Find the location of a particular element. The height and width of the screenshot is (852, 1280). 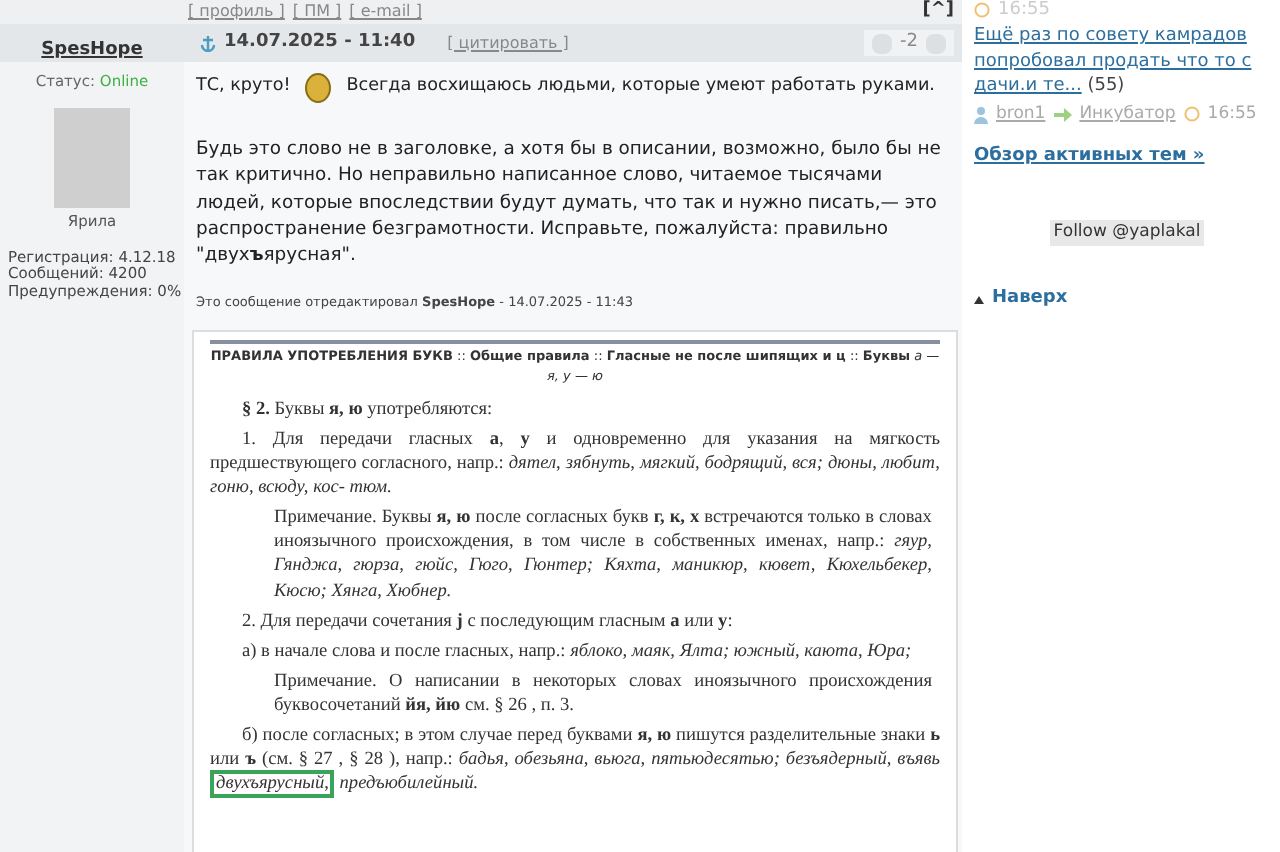

document-paragraph: 1. Для передачи гласных а, у и одновременно для указания на мягкость предшествующего согласного, напр.: дятел, зябнуть, мягкий, бодрящий, вся; дюны, любит, гоню, всюду, кос- тюм. is located at coordinates (575, 464).